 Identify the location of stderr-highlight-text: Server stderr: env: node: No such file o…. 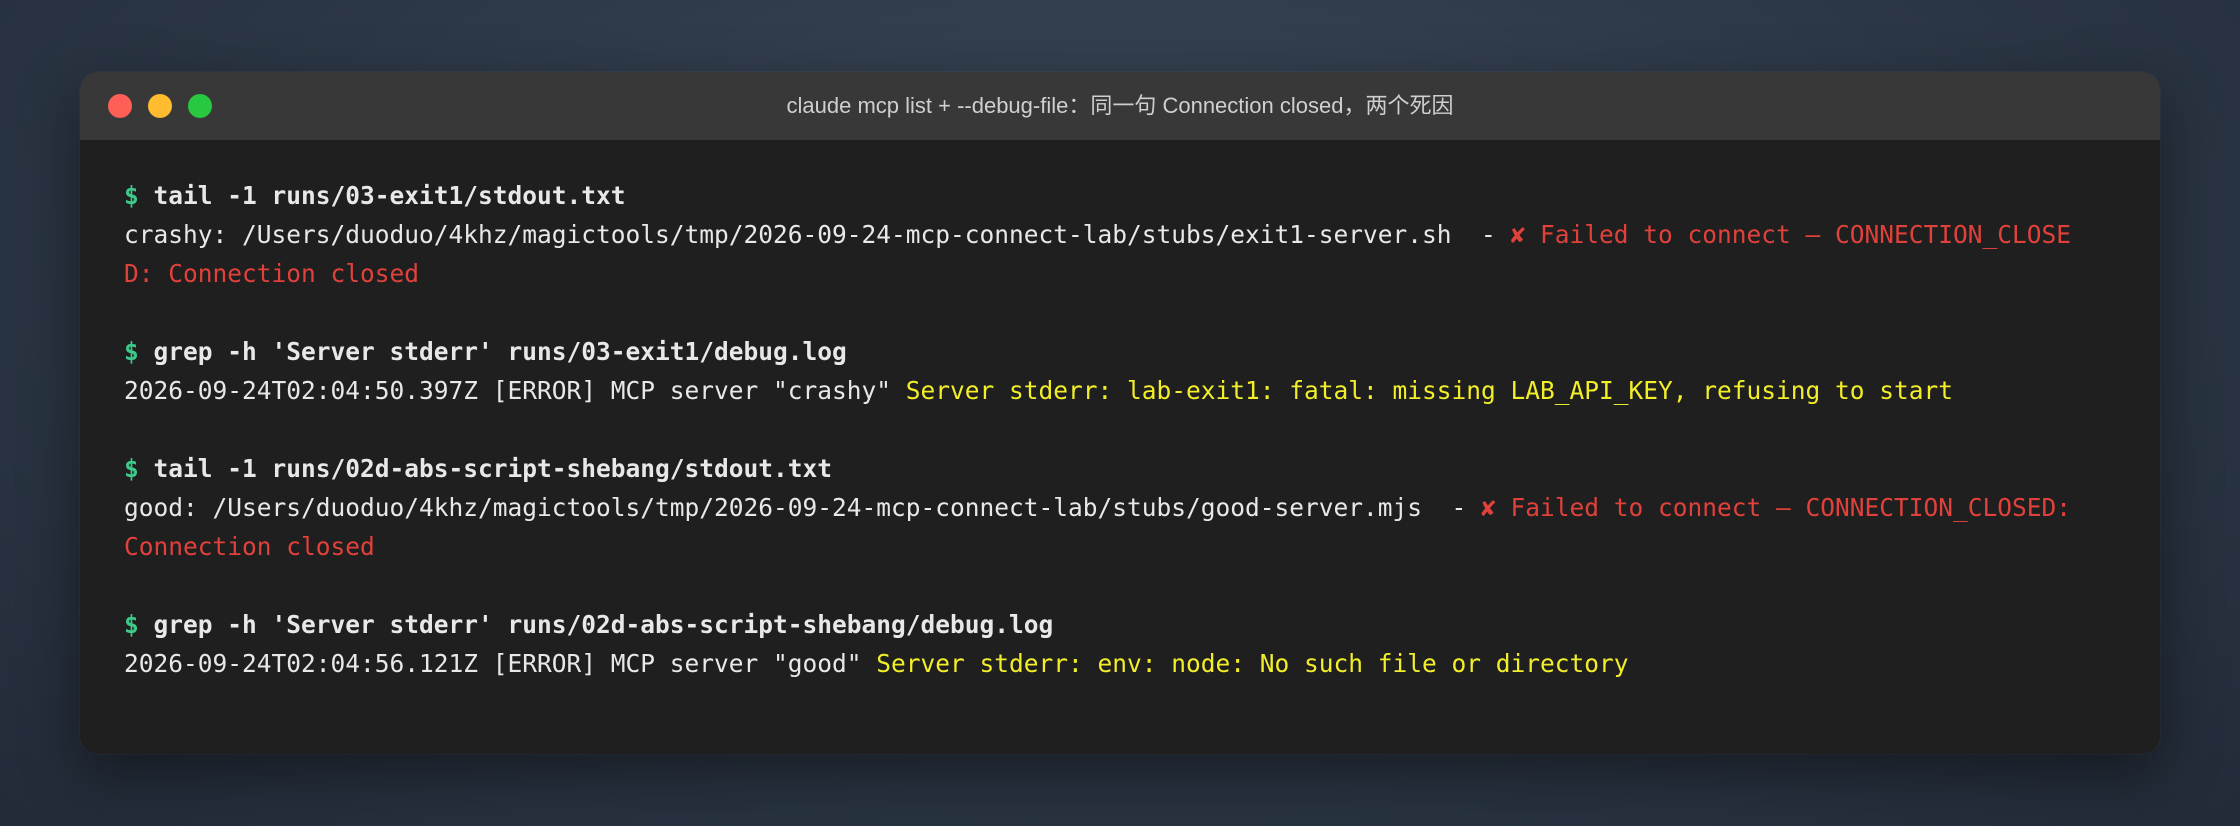
(1252, 663).